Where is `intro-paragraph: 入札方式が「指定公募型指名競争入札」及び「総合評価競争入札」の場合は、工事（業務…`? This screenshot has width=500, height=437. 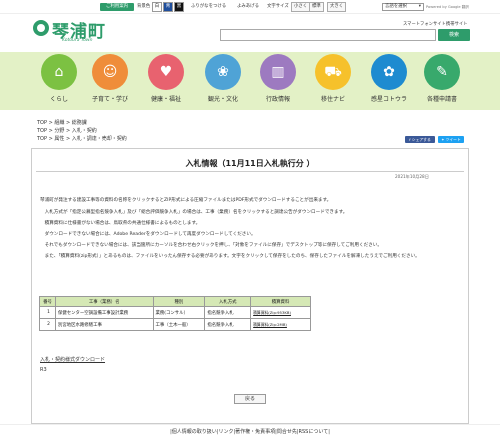 intro-paragraph: 入札方式が「指定公募型指名競争入札」及び「総合評価競争入札」の場合は、工事（業務… is located at coordinates (194, 212).